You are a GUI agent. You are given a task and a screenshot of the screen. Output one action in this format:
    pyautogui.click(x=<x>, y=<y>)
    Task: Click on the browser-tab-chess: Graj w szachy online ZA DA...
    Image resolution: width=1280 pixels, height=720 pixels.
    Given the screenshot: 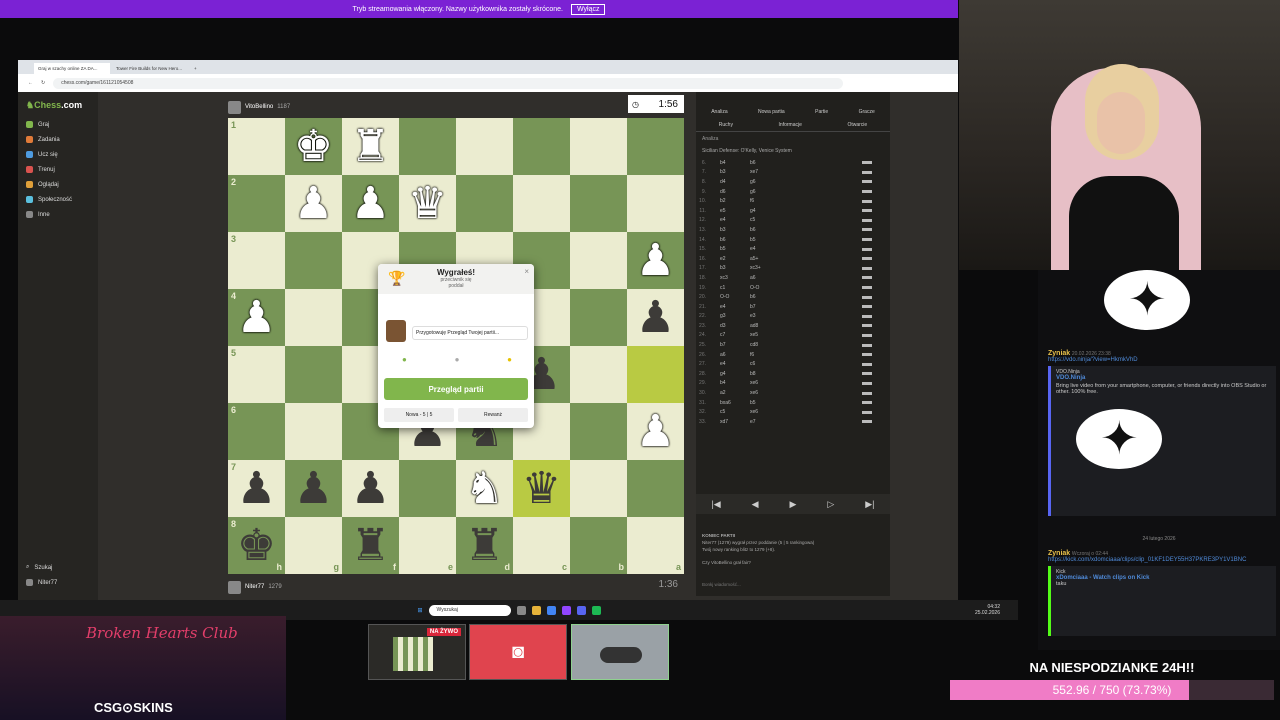 What is the action you would take?
    pyautogui.click(x=72, y=68)
    